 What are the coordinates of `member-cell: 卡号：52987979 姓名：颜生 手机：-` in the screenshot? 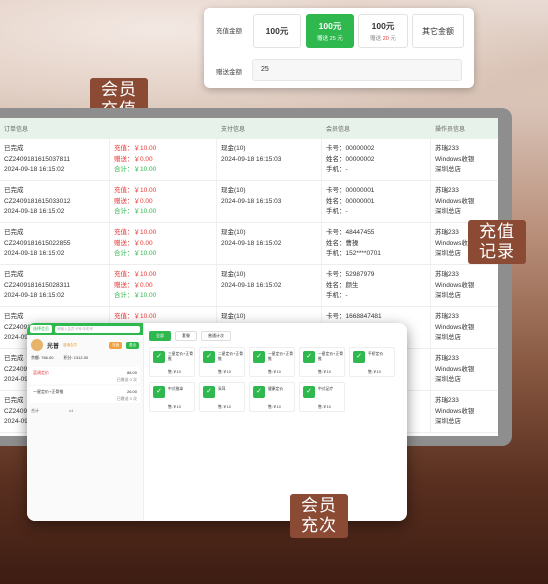 It's located at (376, 285).